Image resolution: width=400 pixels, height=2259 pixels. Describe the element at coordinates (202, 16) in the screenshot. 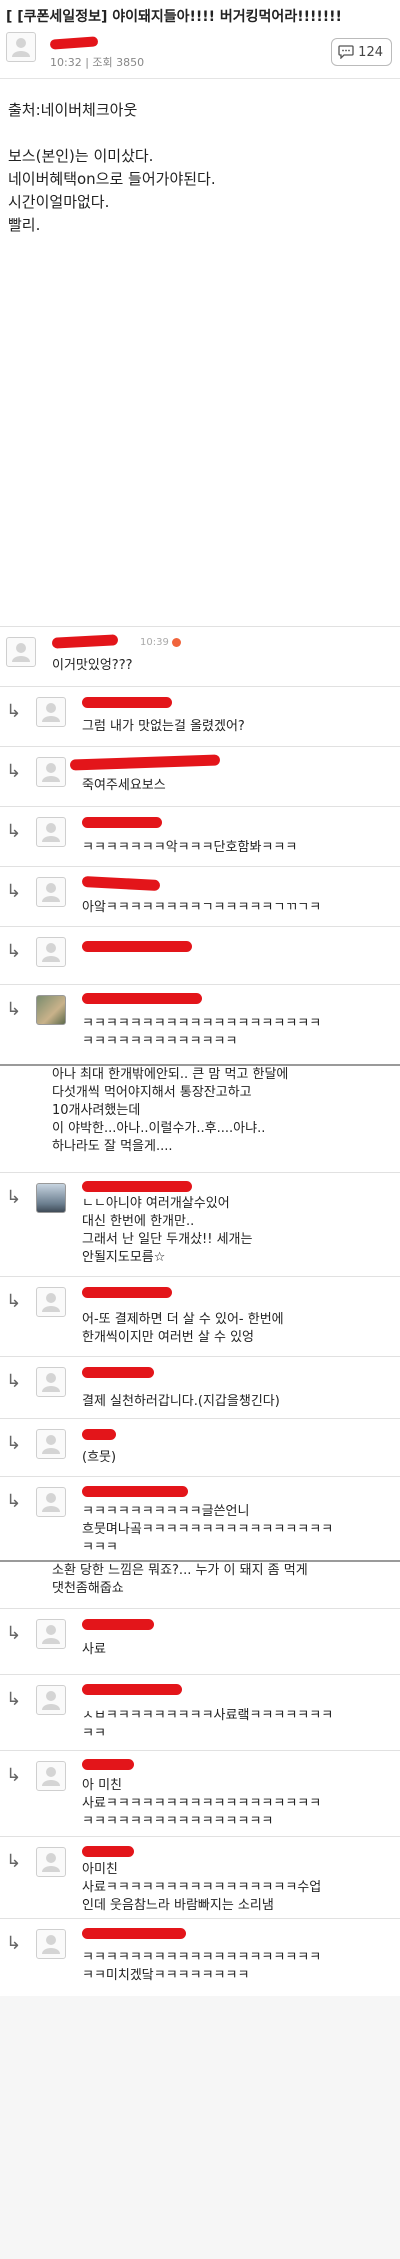

I see `post-title: [ [쿠폰세일정보] 야이돼지들아!!!! 버거킹먹어라!!!!!!!` at that location.